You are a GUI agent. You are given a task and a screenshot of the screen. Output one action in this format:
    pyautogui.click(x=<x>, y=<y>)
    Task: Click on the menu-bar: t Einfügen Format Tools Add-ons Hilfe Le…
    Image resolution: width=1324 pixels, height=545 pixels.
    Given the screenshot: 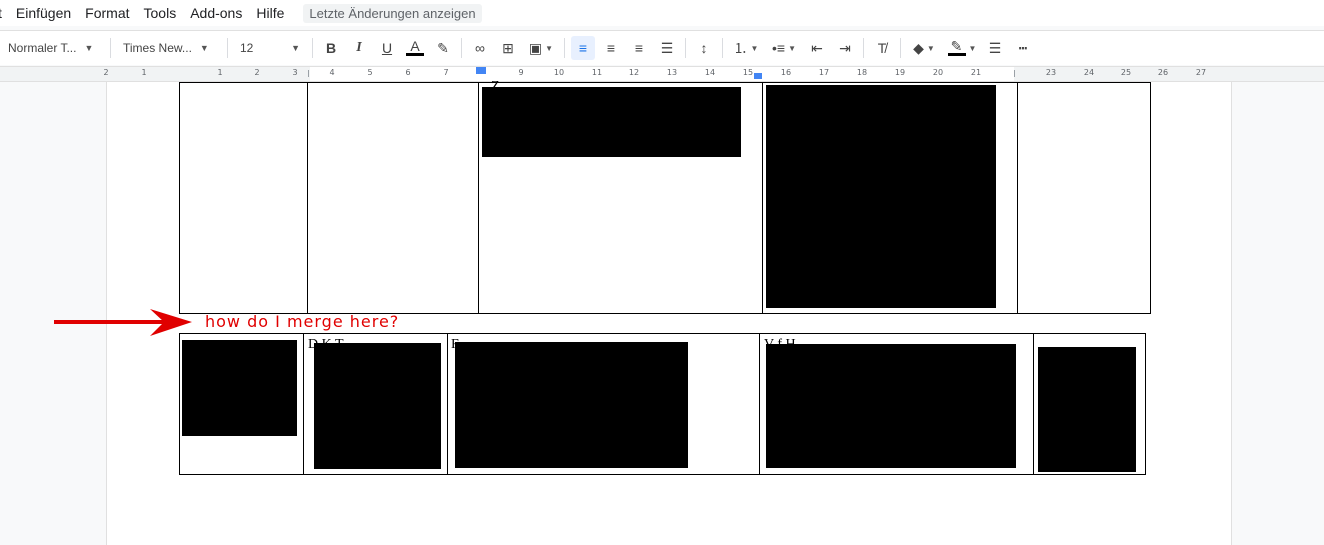 What is the action you would take?
    pyautogui.click(x=662, y=13)
    